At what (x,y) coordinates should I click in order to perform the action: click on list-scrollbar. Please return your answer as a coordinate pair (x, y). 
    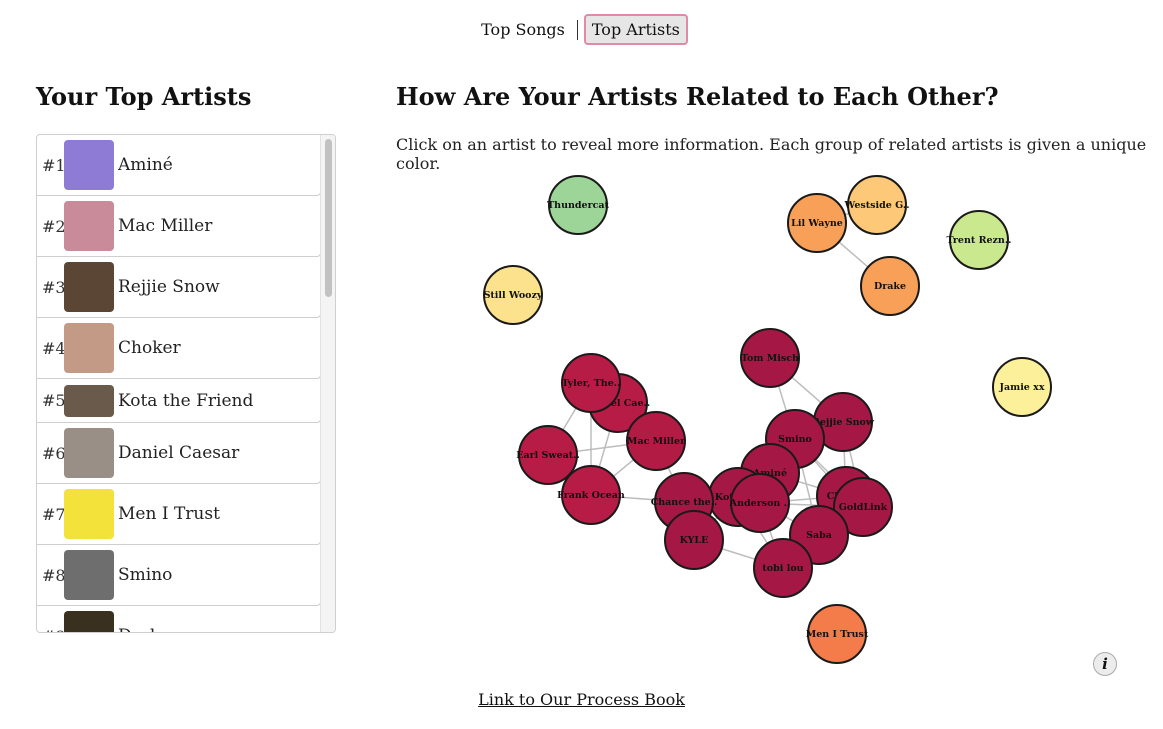
    Looking at the image, I should click on (327, 383).